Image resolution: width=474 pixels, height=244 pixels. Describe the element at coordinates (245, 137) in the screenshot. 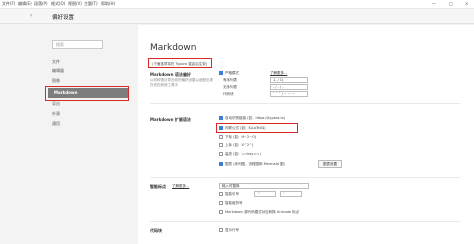

I see `subscript-hint: (如：H~2~O)` at that location.